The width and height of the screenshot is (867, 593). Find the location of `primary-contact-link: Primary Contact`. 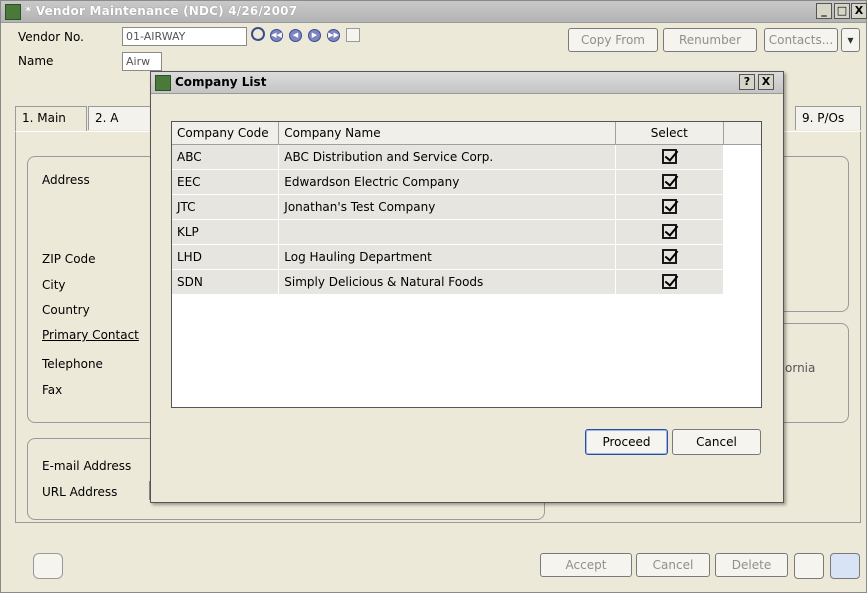

primary-contact-link: Primary Contact is located at coordinates (90, 335).